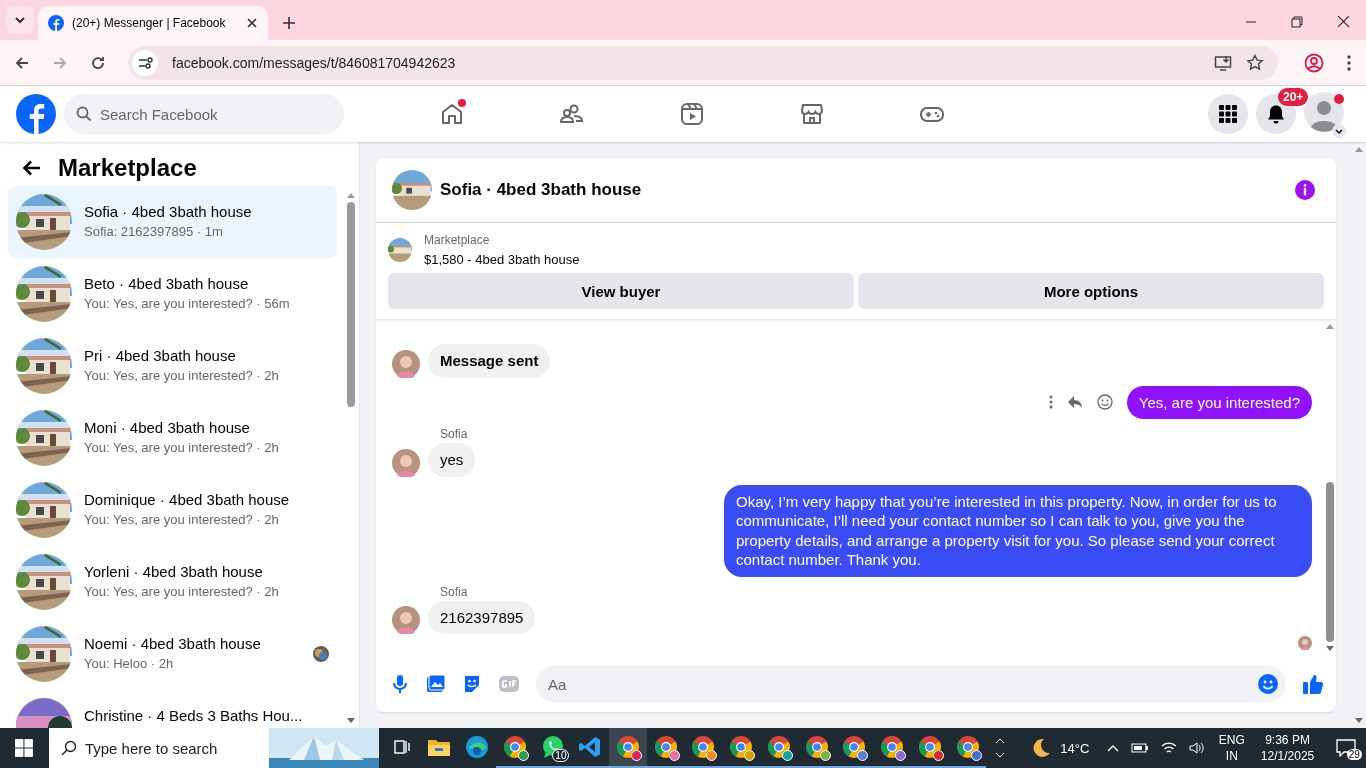  What do you see at coordinates (1231, 740) in the screenshot?
I see `language-text: ENG` at bounding box center [1231, 740].